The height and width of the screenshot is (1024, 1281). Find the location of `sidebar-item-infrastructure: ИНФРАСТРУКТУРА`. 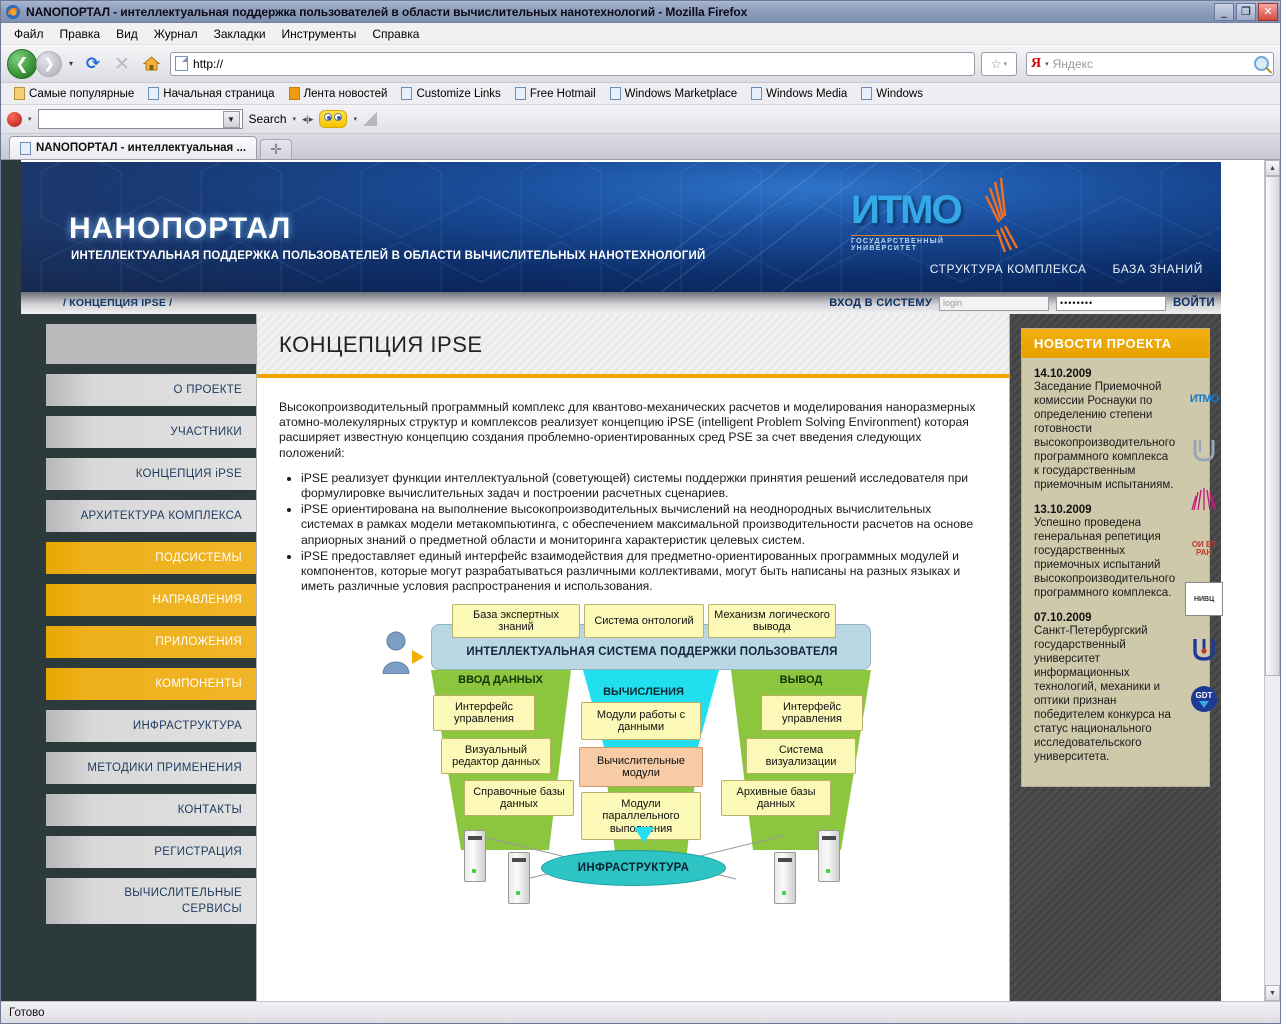

sidebar-item-infrastructure: ИНФРАСТРУКТУРА is located at coordinates (151, 726).